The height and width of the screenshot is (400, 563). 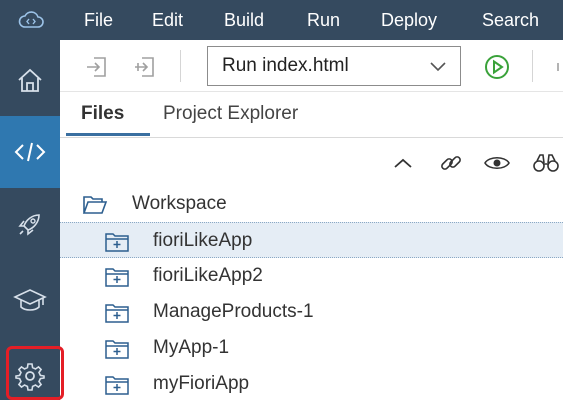 I want to click on toolbar: Run index.html, so click(x=311, y=66).